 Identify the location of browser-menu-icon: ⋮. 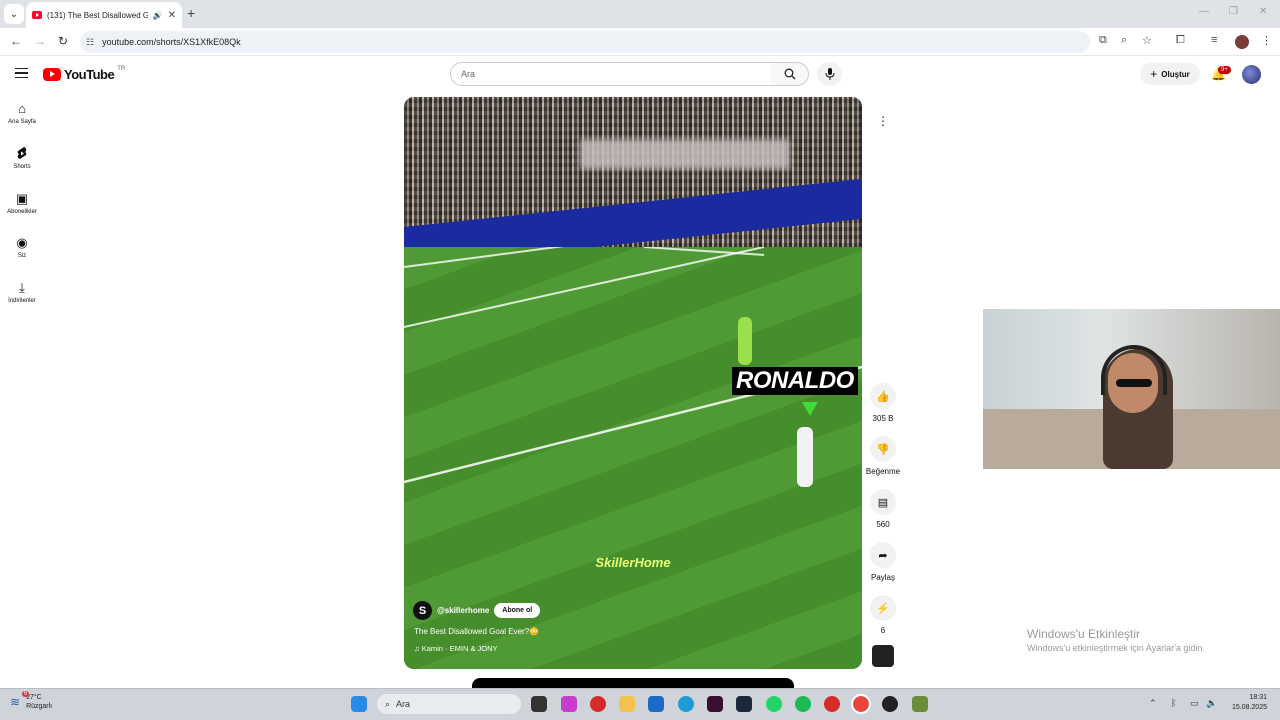
(1266, 40).